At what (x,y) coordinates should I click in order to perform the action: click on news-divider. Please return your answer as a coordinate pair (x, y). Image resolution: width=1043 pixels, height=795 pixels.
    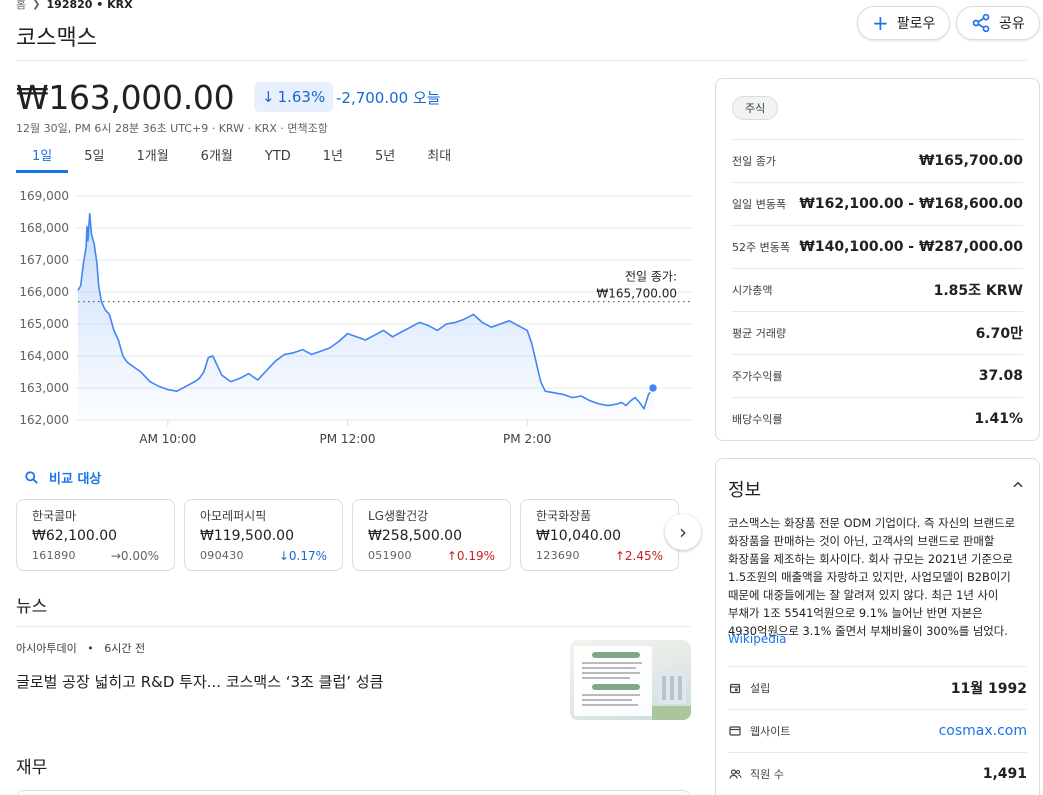
    Looking at the image, I should click on (353, 626).